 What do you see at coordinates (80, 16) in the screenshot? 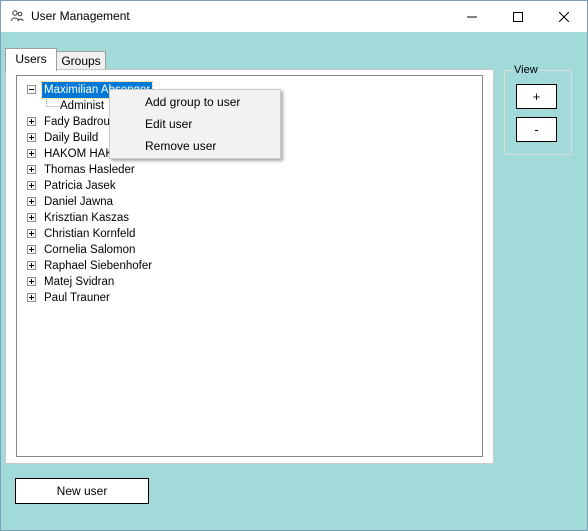
I see `window-title: User Management` at bounding box center [80, 16].